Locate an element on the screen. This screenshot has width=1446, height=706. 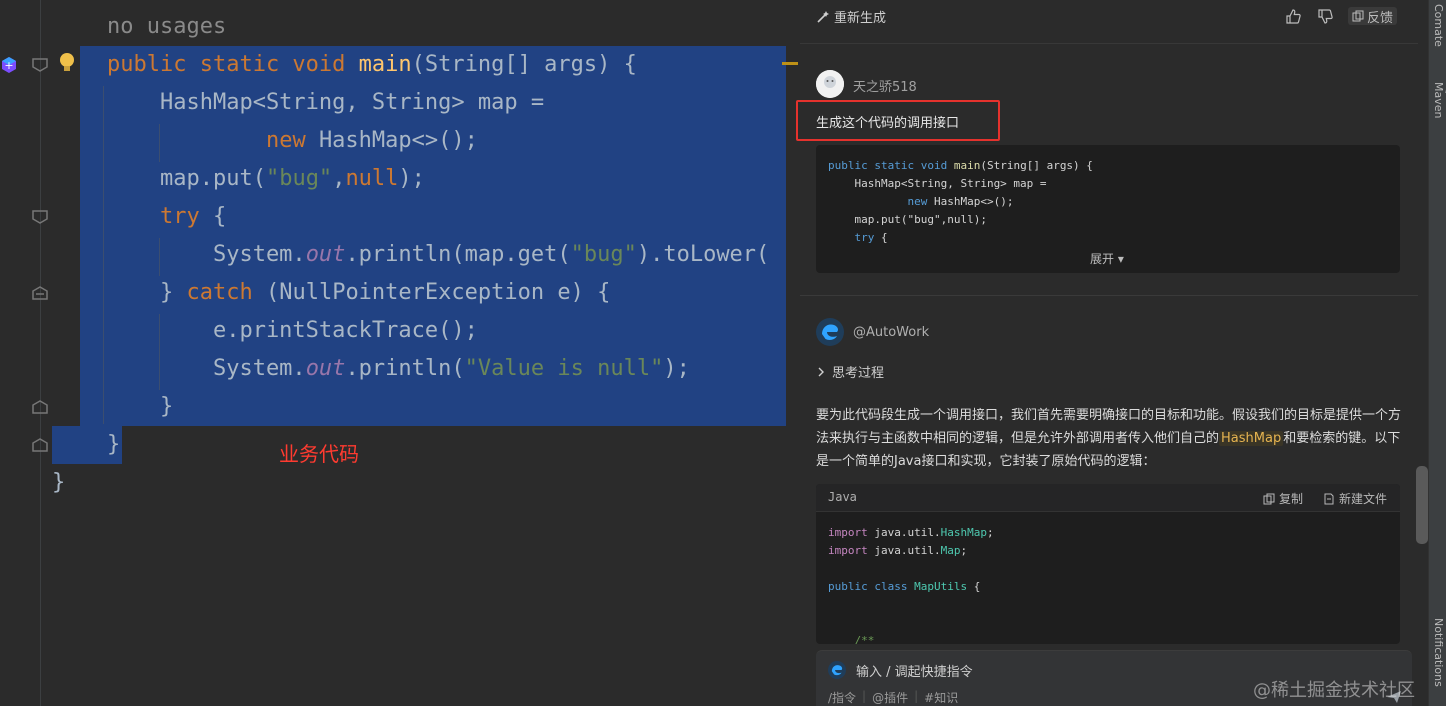
code-line: /** is located at coordinates (851, 638).